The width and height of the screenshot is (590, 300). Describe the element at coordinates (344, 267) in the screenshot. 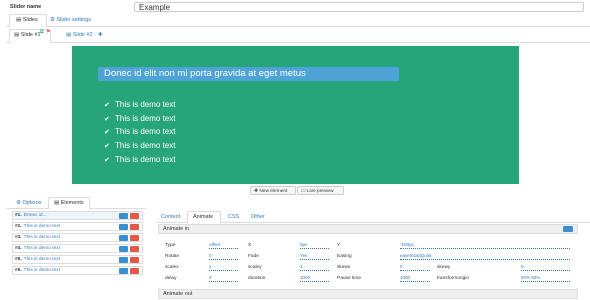

I see `prop-label-skewx: skewx` at that location.